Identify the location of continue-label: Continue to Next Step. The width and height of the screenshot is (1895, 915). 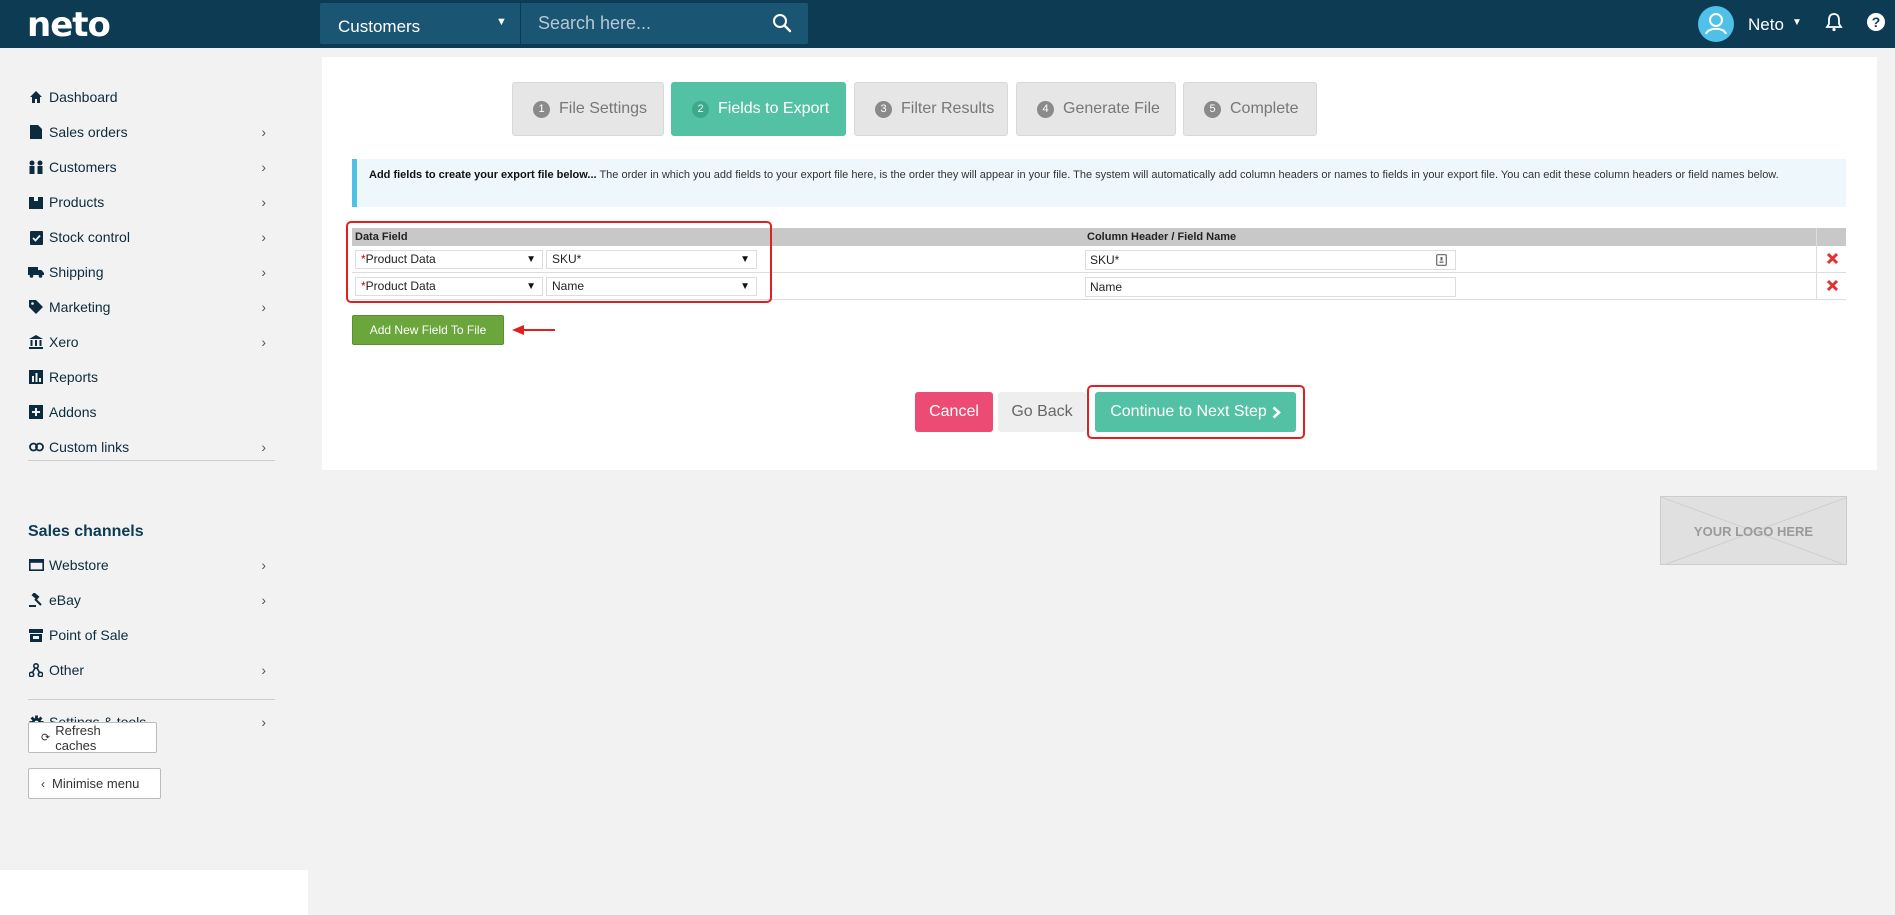
(1188, 411).